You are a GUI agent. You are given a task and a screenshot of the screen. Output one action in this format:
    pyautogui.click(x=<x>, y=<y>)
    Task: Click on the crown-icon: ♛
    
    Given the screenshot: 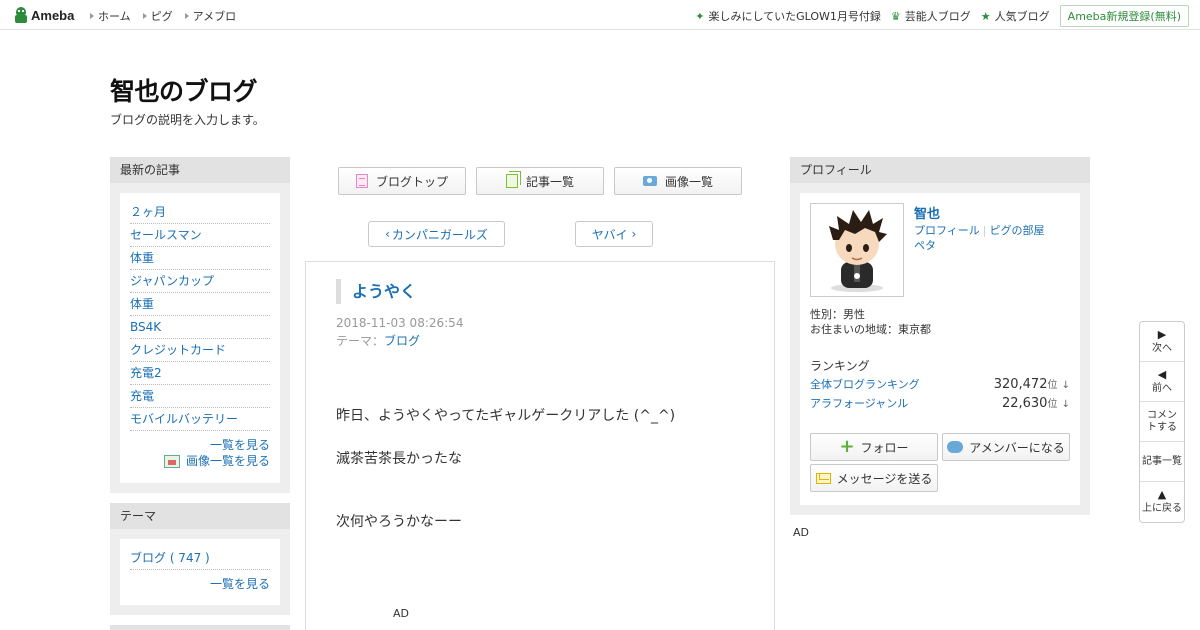 What is the action you would take?
    pyautogui.click(x=895, y=16)
    